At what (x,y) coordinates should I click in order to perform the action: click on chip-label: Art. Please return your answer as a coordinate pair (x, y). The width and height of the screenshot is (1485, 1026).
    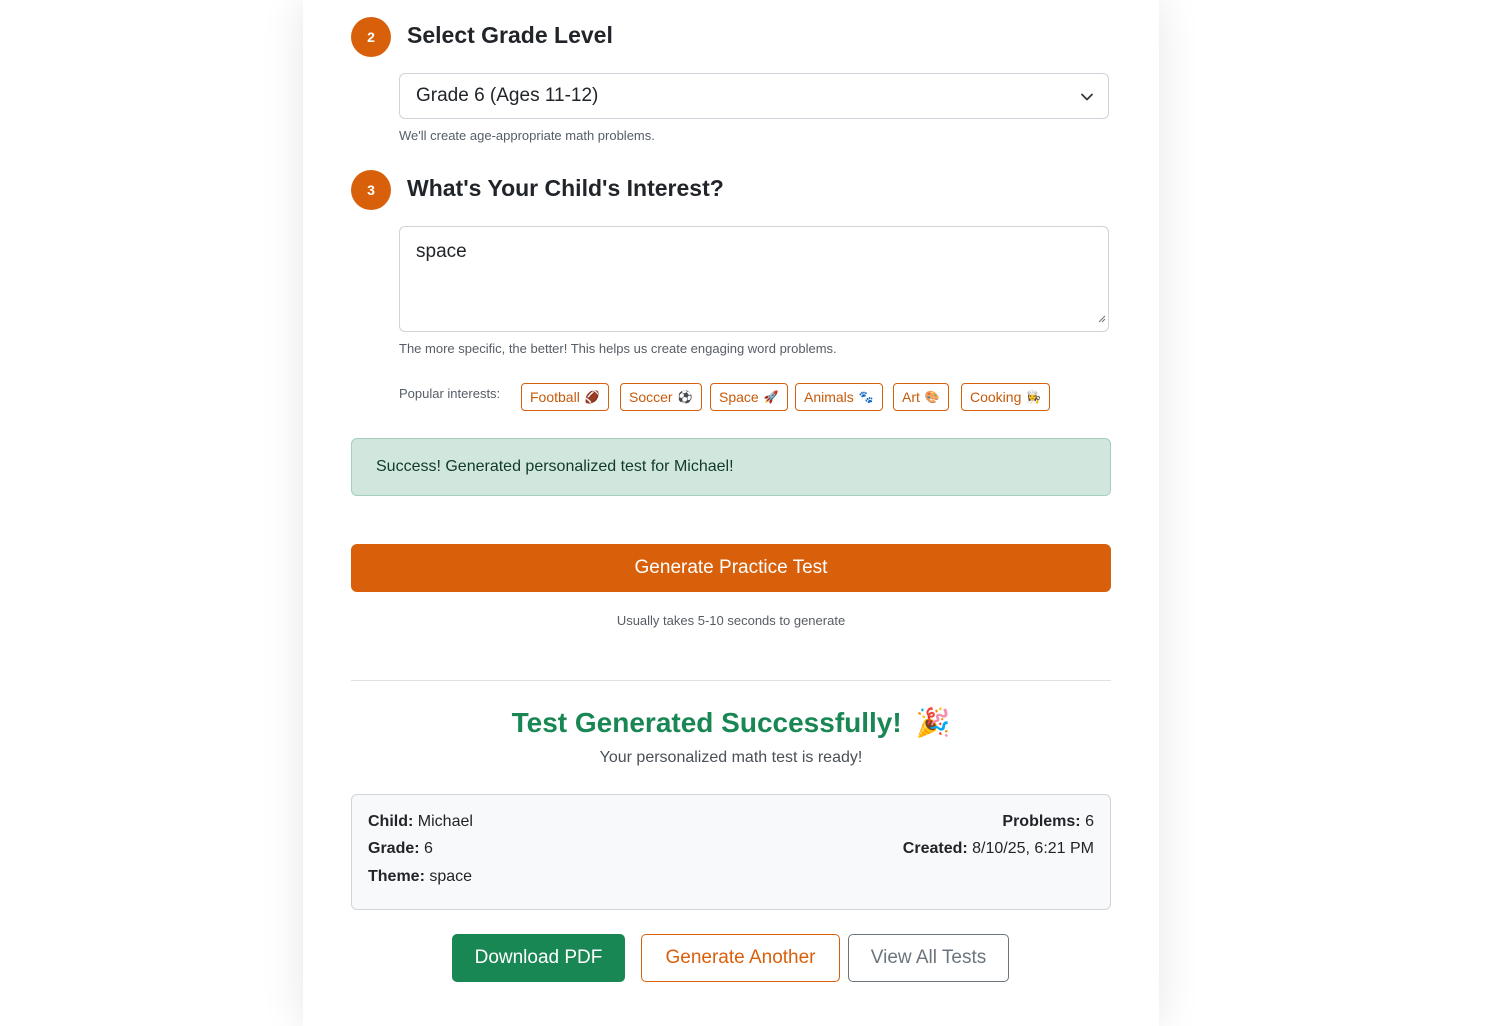
    Looking at the image, I should click on (911, 397).